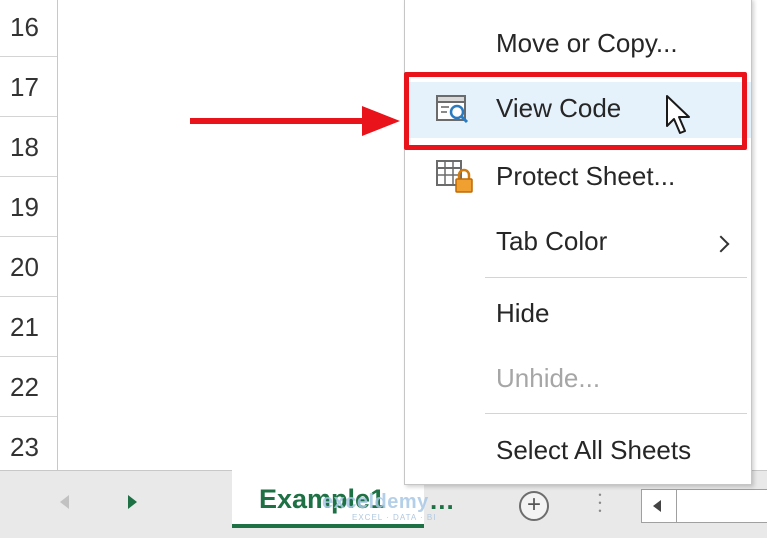  Describe the element at coordinates (534, 506) in the screenshot. I see `add-sheet-button: +` at that location.